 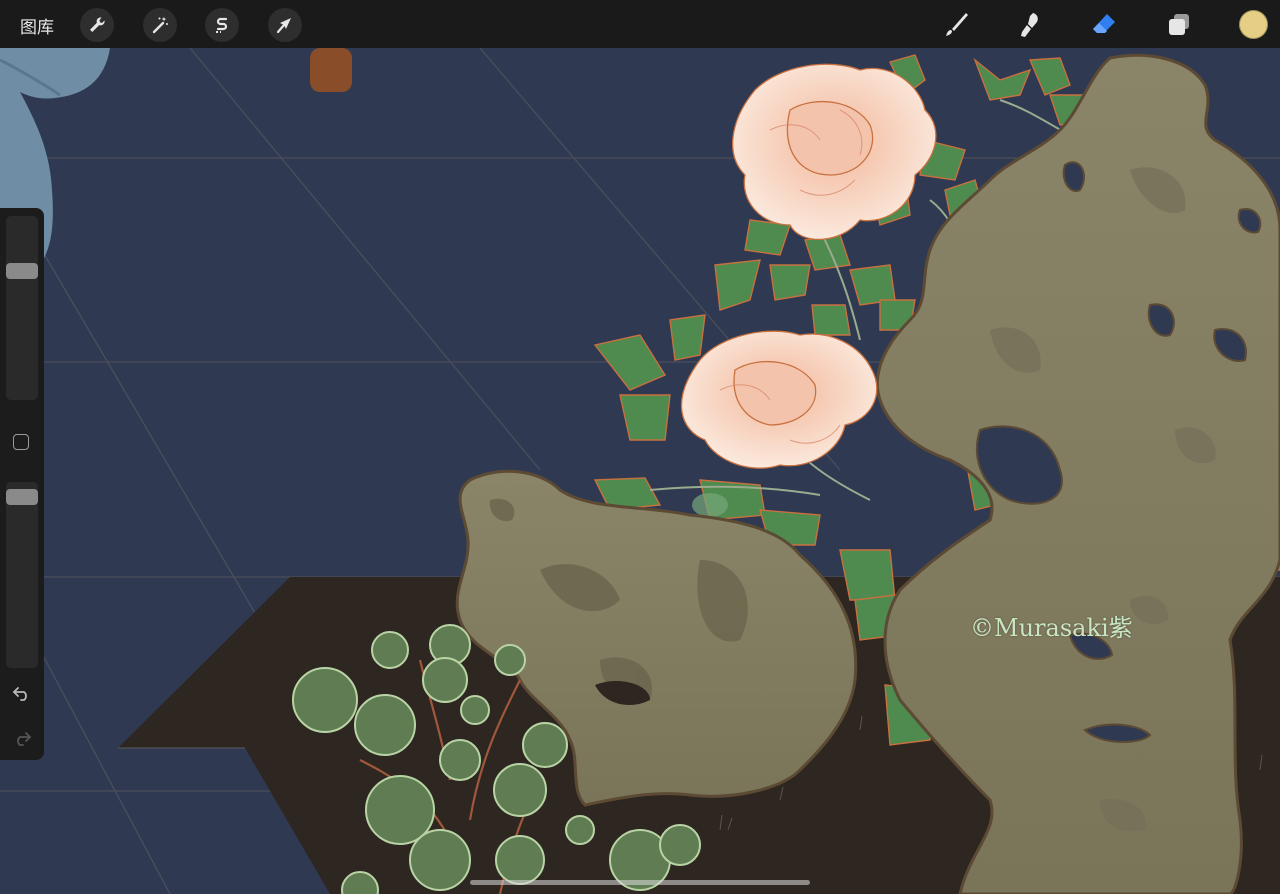 I want to click on layers-button, so click(x=1179, y=25).